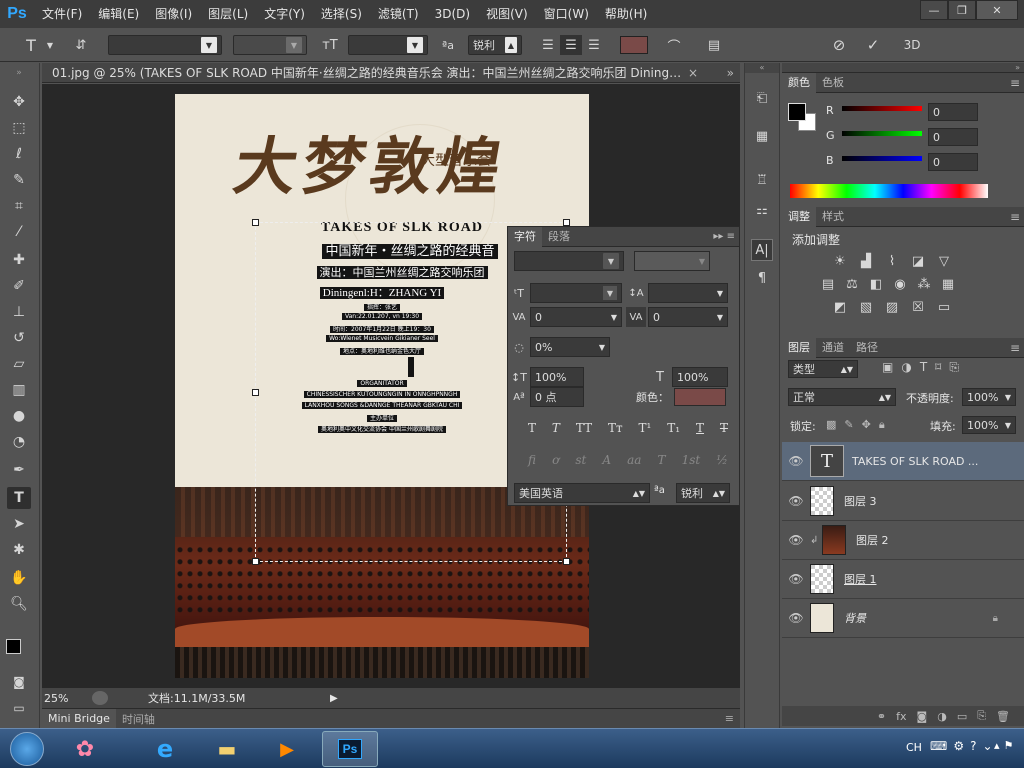 This screenshot has width=1024, height=768. What do you see at coordinates (882, 425) in the screenshot?
I see `lock-all-icon: 🔒︎` at bounding box center [882, 425].